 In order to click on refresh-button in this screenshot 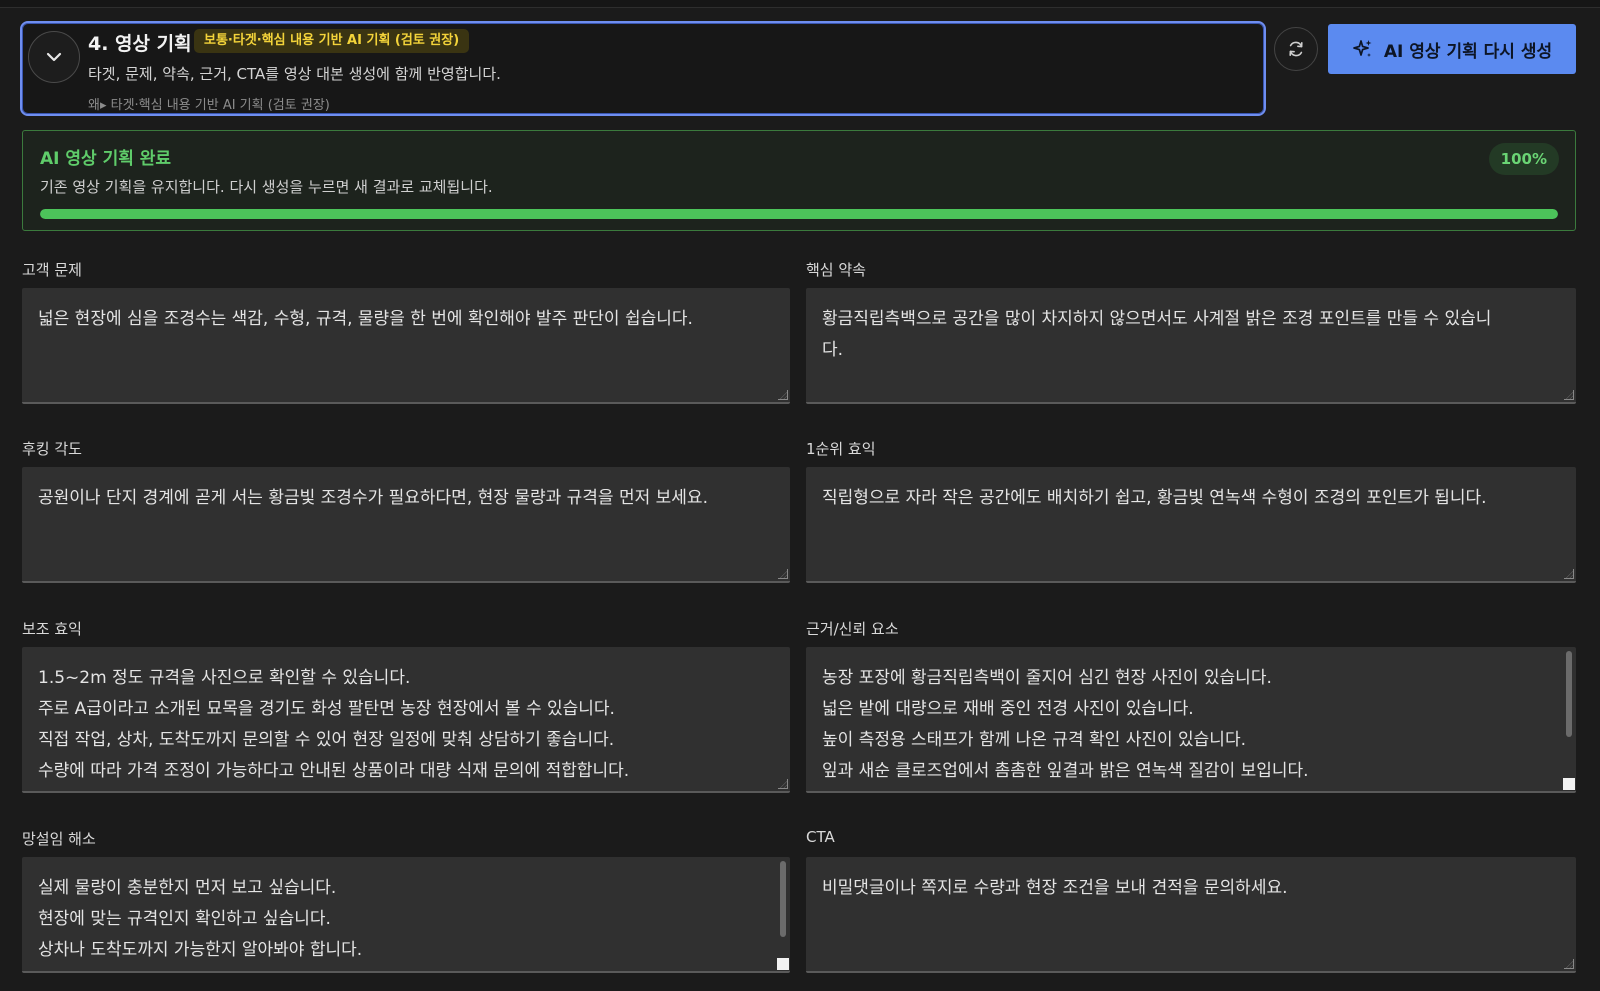, I will do `click(1296, 49)`.